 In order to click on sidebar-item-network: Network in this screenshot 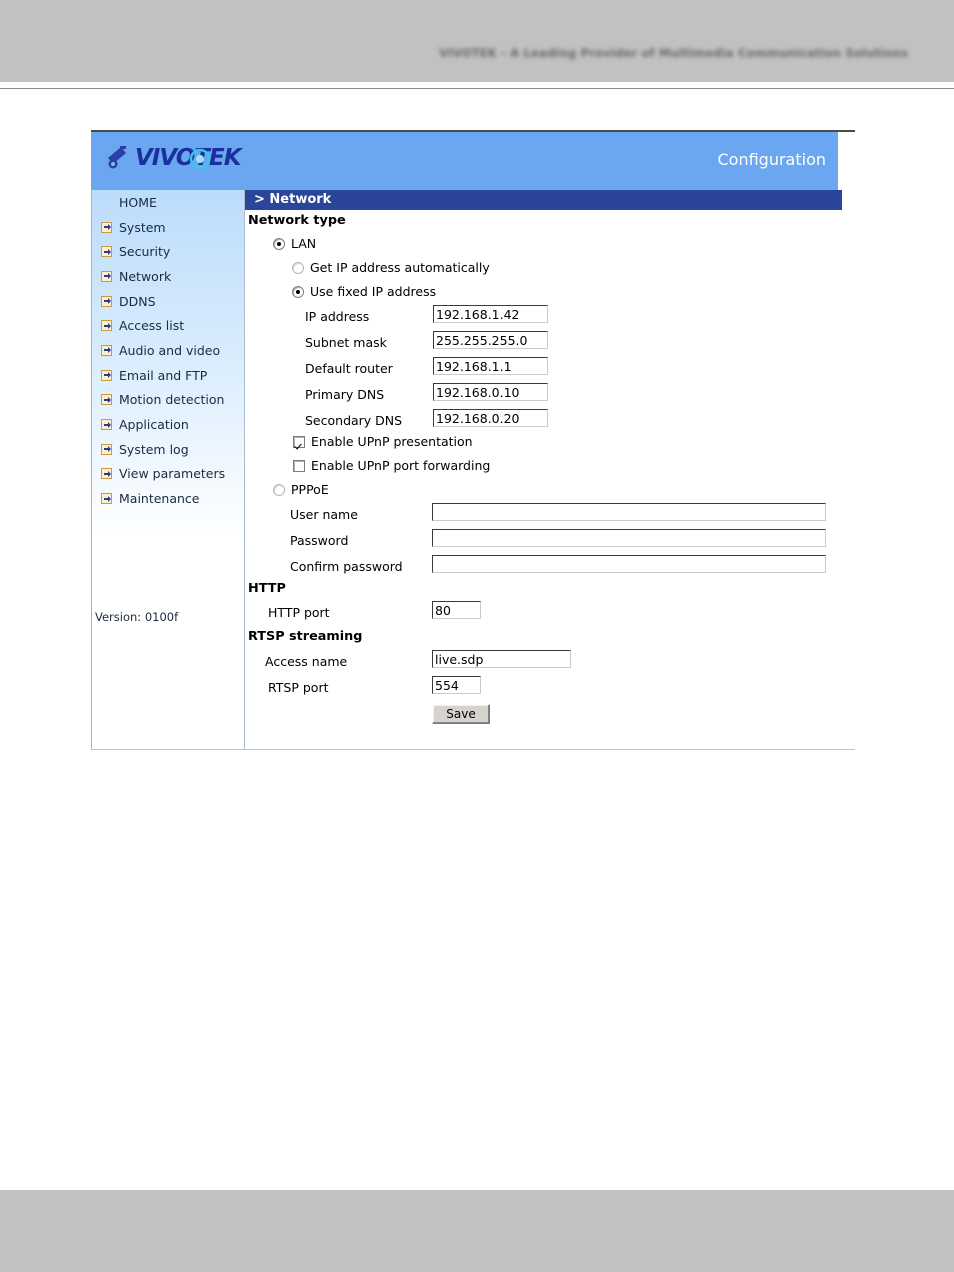, I will do `click(168, 276)`.